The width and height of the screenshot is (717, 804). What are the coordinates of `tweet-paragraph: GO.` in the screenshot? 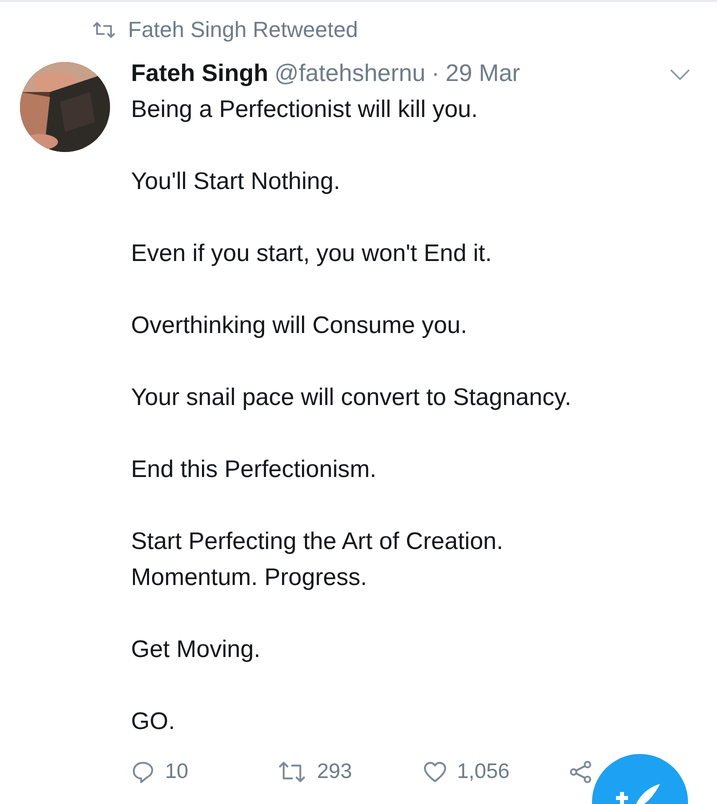 It's located at (153, 722).